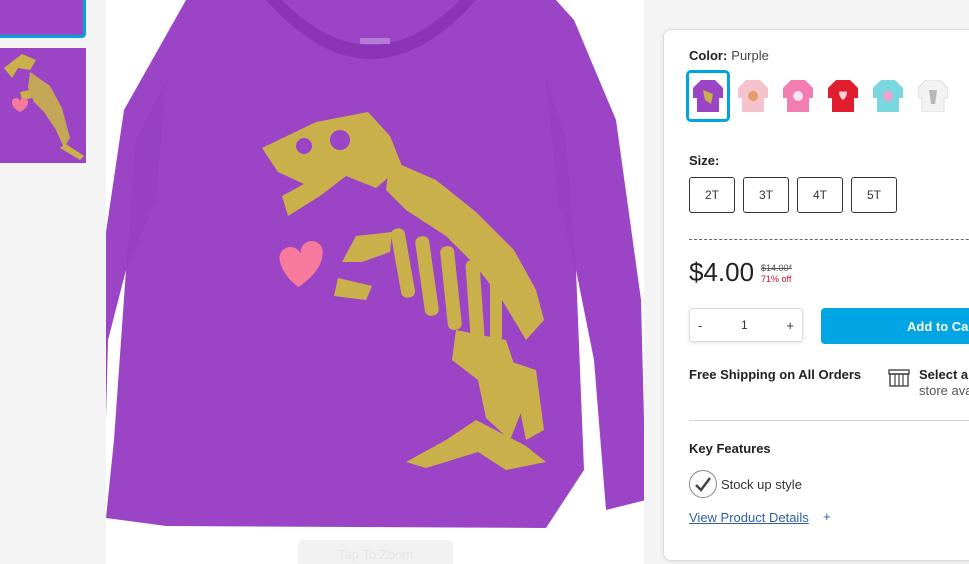 The image size is (969, 564). Describe the element at coordinates (712, 195) in the screenshot. I see `size-button-2t: 2T` at that location.